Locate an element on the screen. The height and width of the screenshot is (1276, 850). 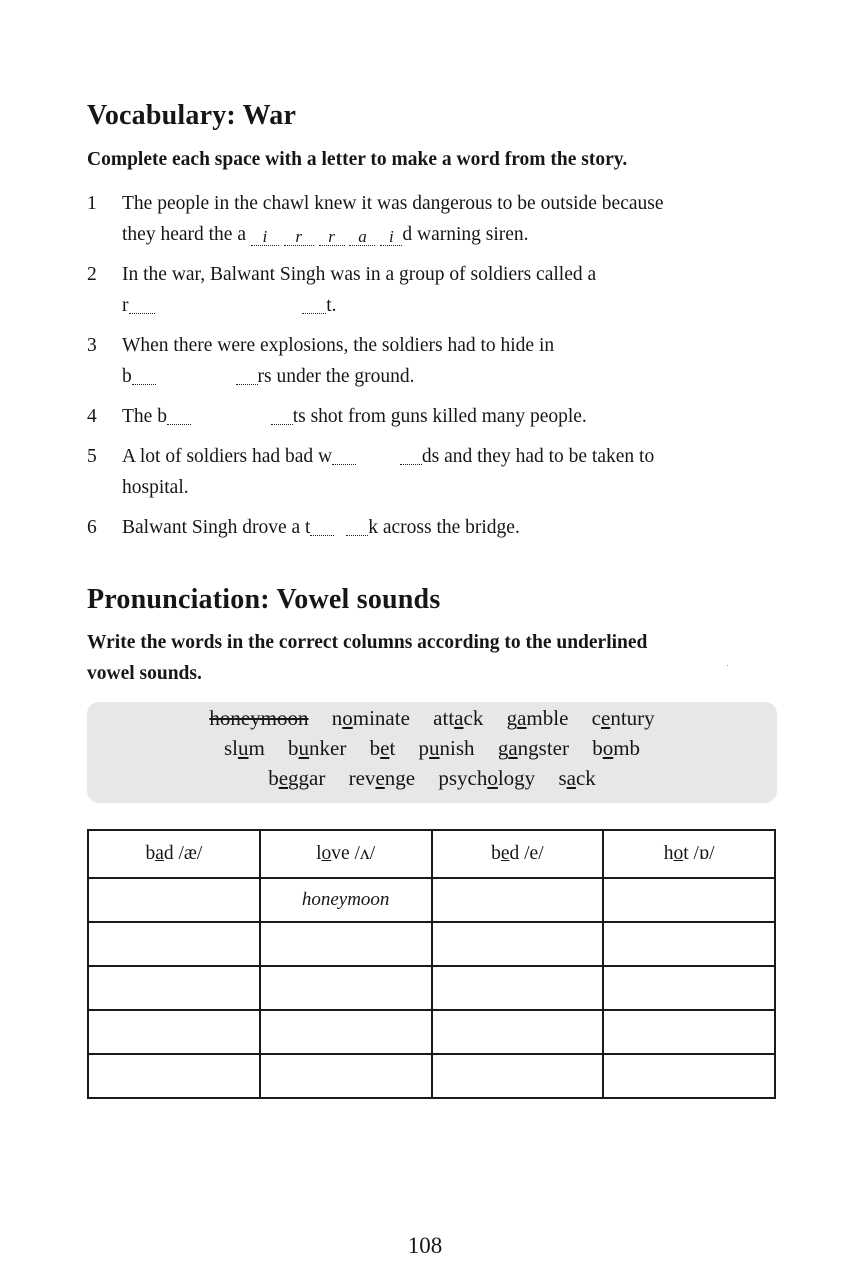
word-row-1: honeymoon nominate attack gamble century is located at coordinates (432, 718).